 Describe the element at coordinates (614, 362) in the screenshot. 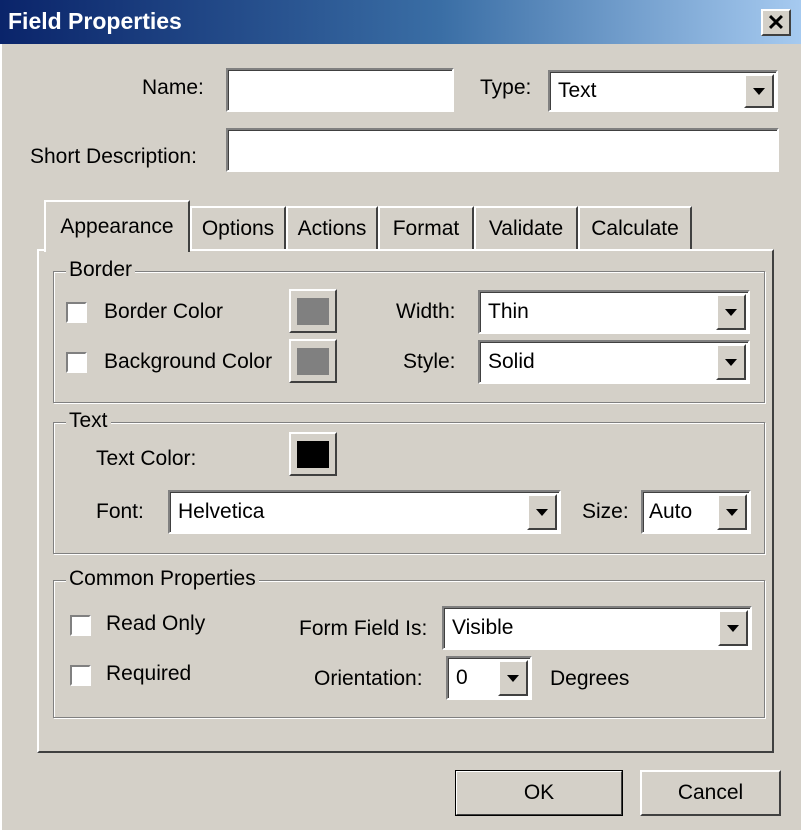

I see `style-select: Solid` at that location.